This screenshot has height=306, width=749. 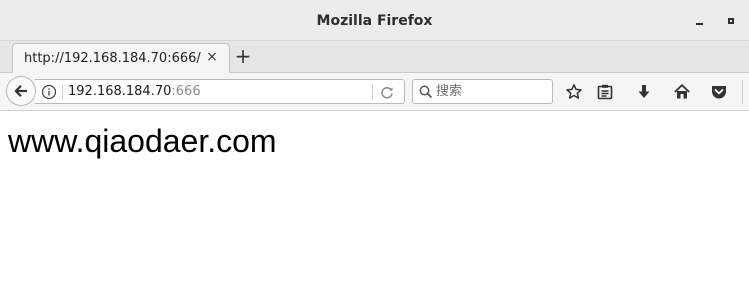 I want to click on toolbar-separator, so click(x=742, y=92).